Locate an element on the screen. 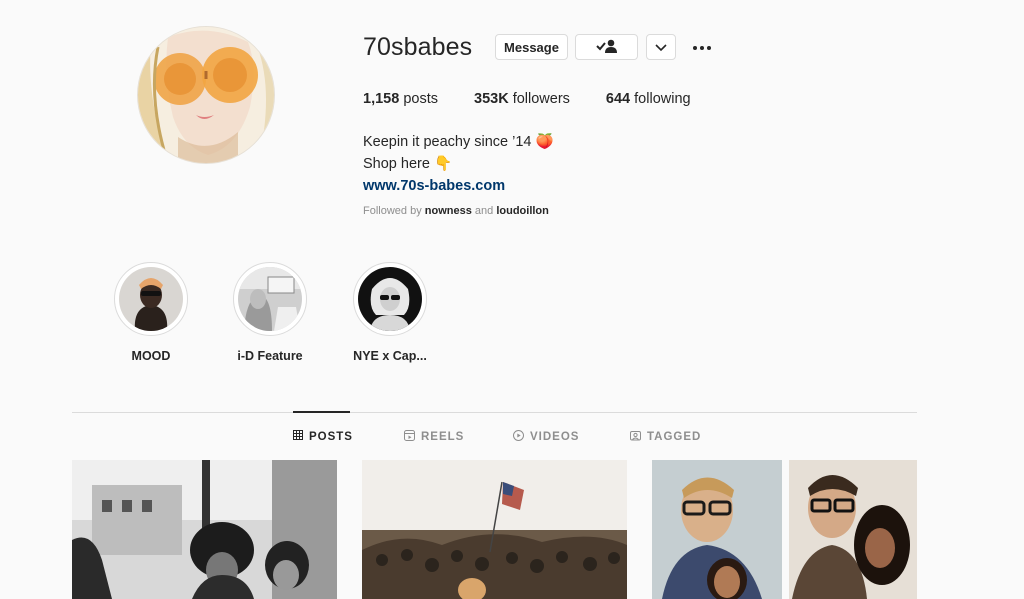 This screenshot has height=599, width=1024. tab-videos: VIDEOS is located at coordinates (546, 437).